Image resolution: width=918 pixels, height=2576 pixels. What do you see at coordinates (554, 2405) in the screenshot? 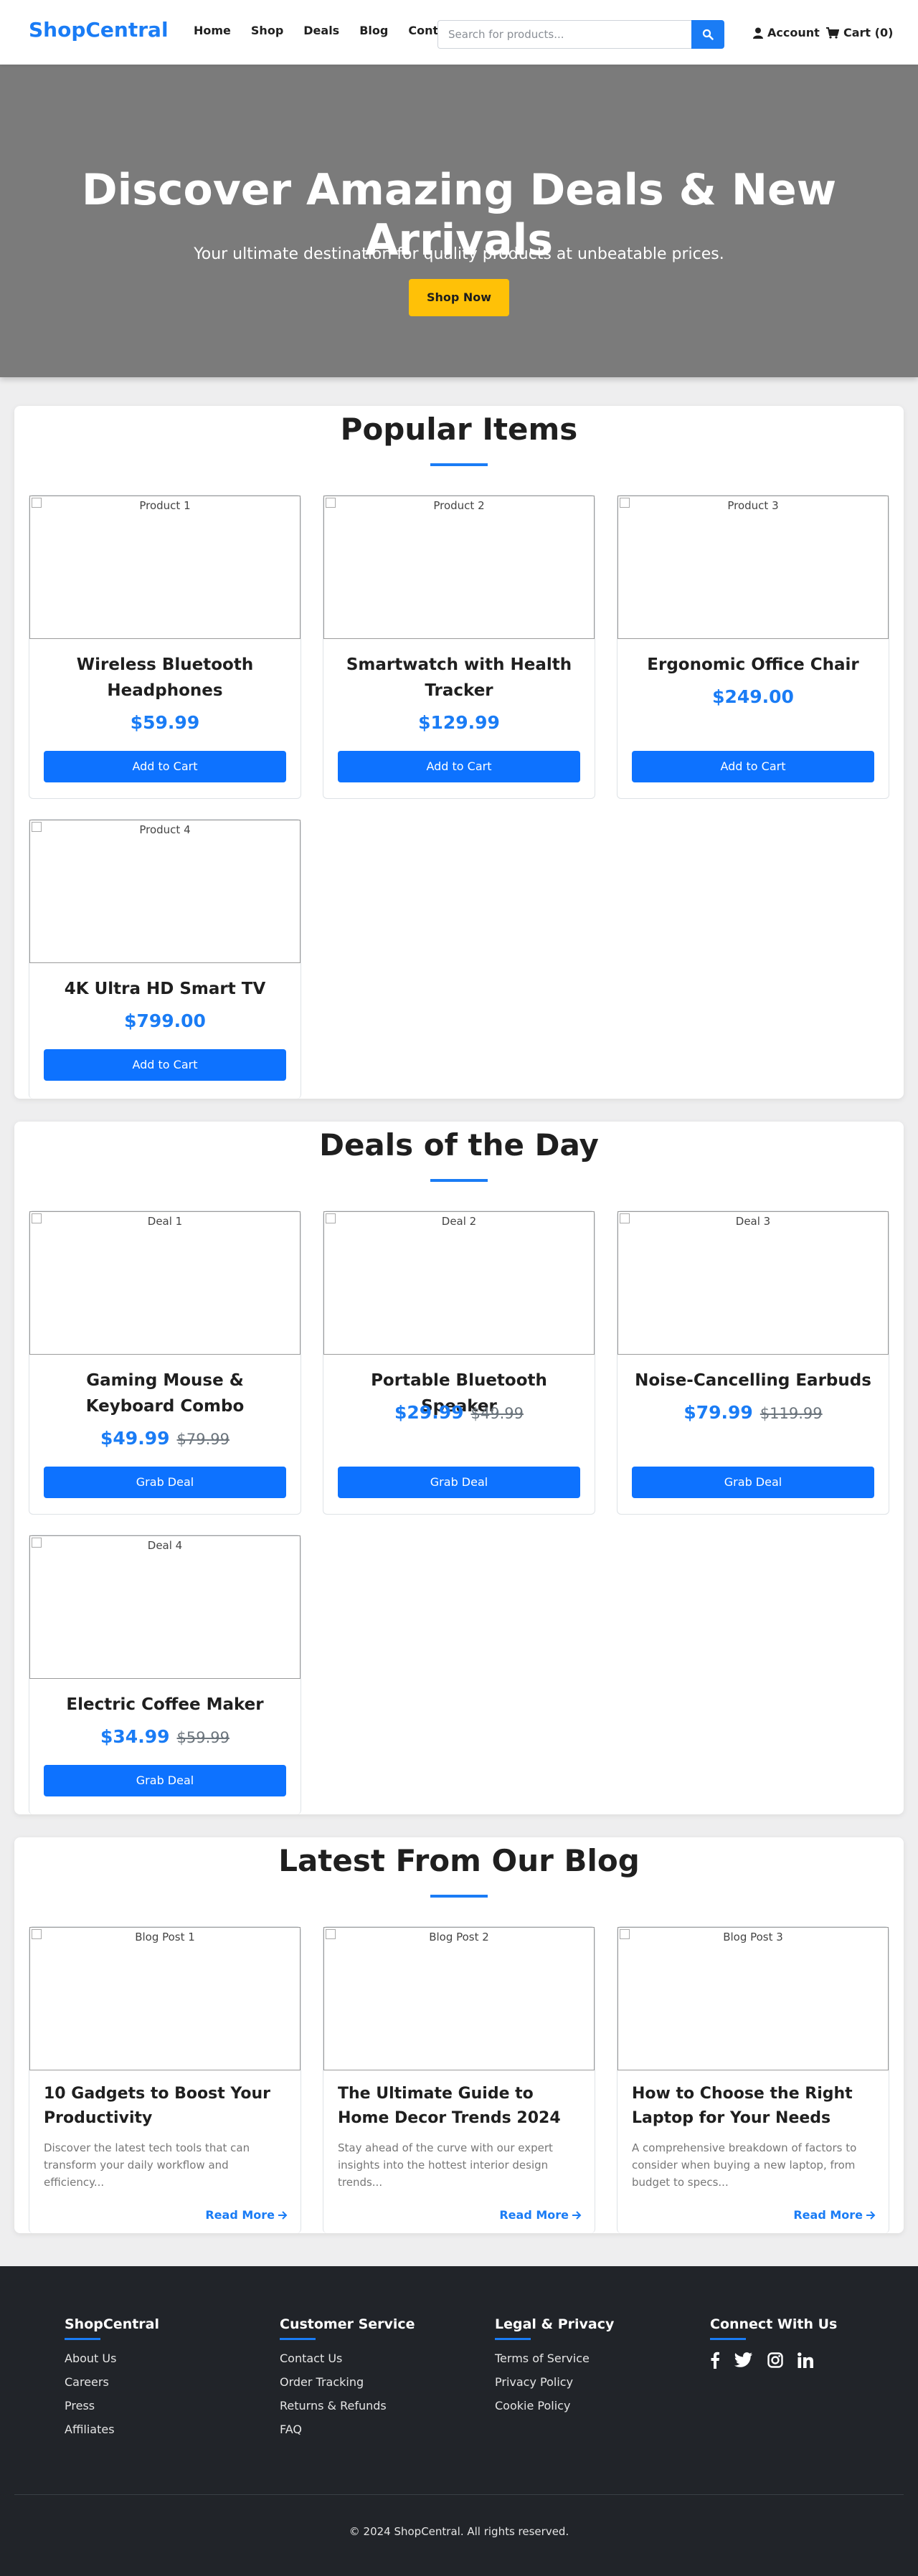
I see `footer-link-cookies: Cookie Policy` at bounding box center [554, 2405].